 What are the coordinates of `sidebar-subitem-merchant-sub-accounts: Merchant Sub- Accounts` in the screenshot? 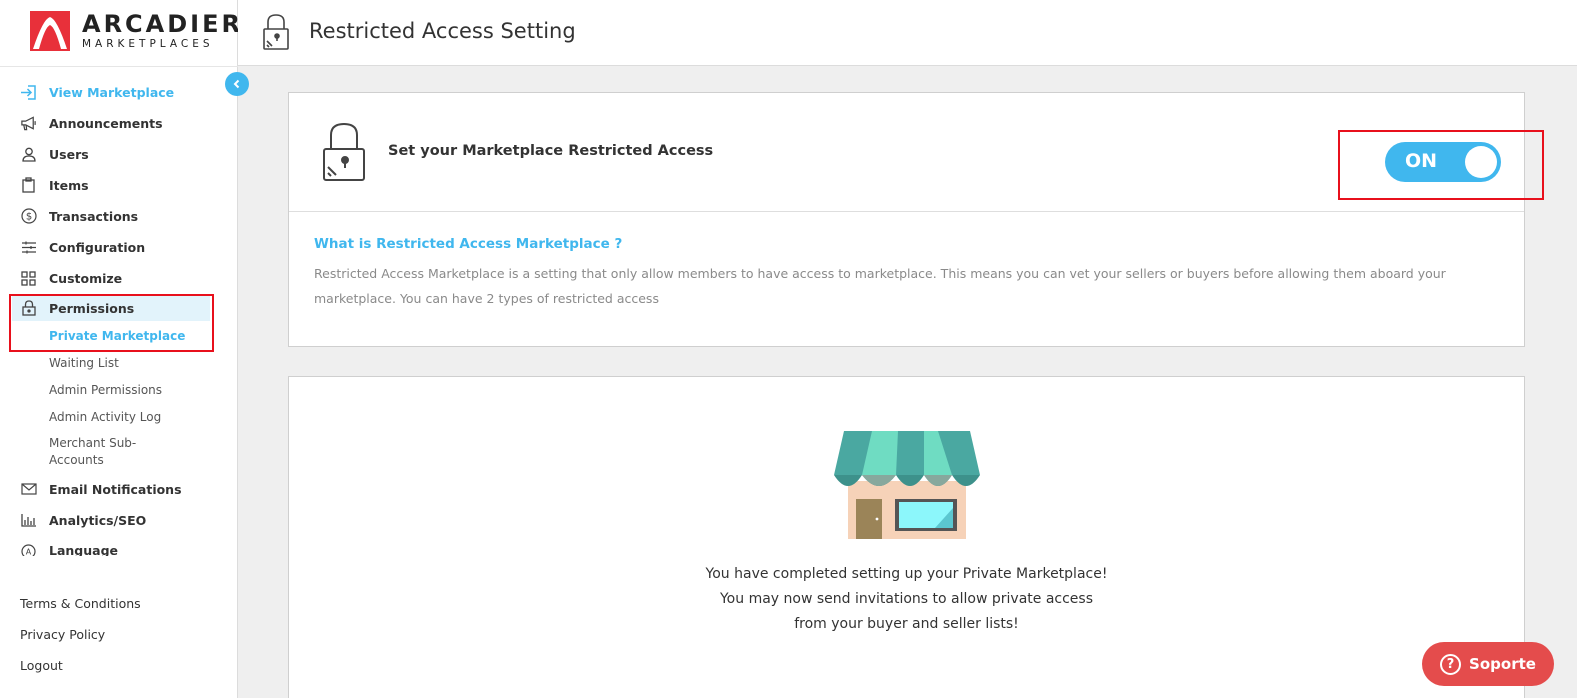 It's located at (92, 452).